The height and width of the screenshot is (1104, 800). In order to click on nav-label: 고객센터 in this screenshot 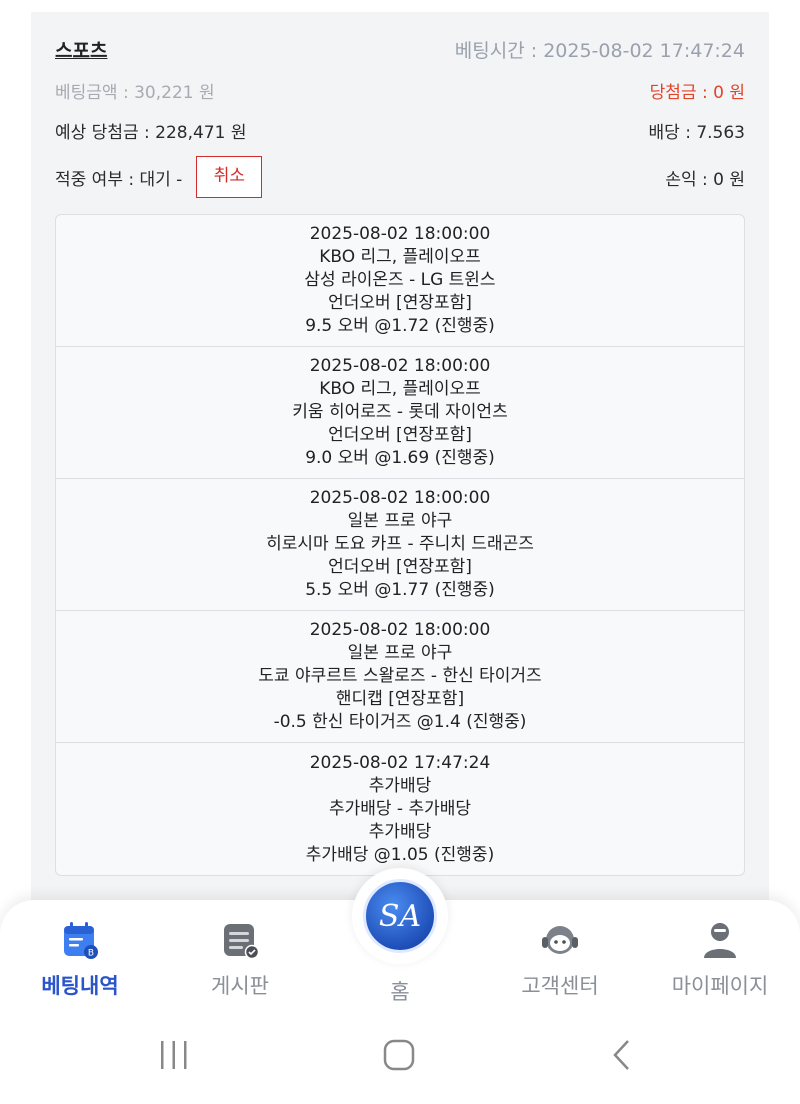, I will do `click(560, 986)`.